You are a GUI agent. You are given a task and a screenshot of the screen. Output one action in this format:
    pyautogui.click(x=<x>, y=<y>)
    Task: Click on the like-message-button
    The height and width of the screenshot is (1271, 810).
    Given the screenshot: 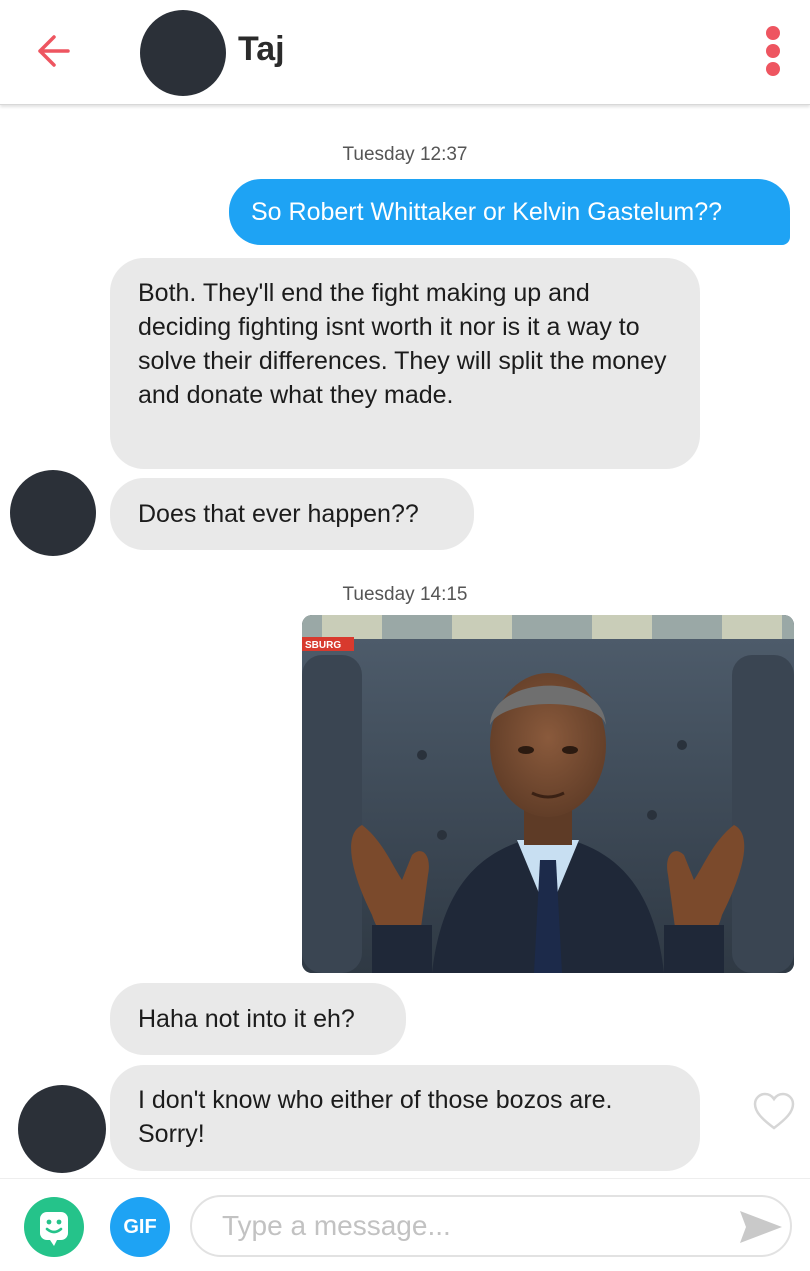 What is the action you would take?
    pyautogui.click(x=774, y=1112)
    